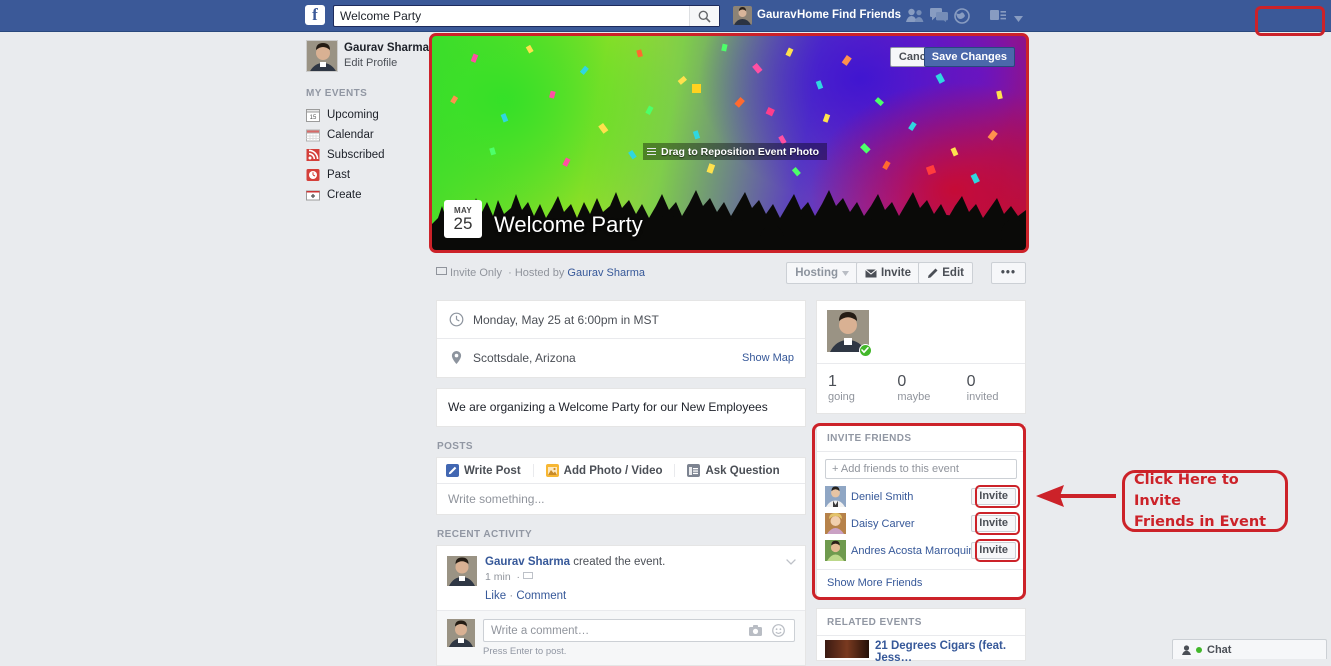  I want to click on plus-icon, so click(313, 195).